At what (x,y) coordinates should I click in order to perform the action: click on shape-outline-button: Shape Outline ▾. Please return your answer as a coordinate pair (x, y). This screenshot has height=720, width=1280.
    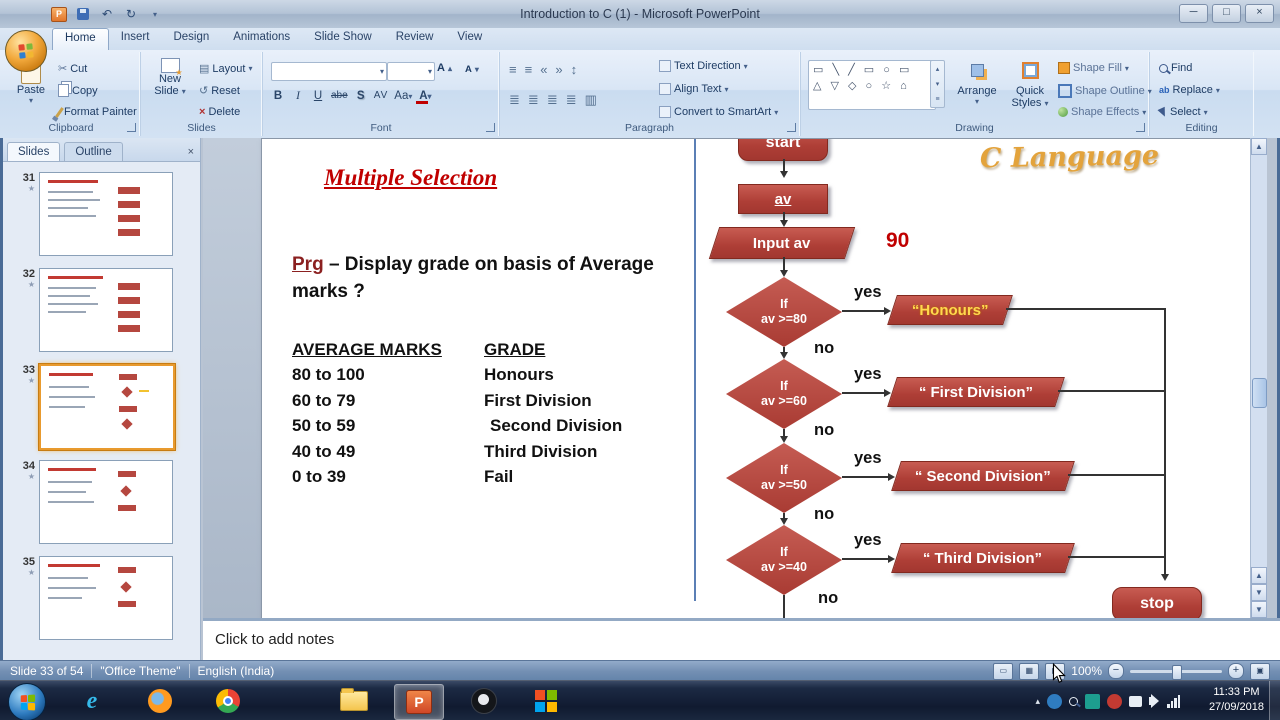
    Looking at the image, I should click on (1105, 91).